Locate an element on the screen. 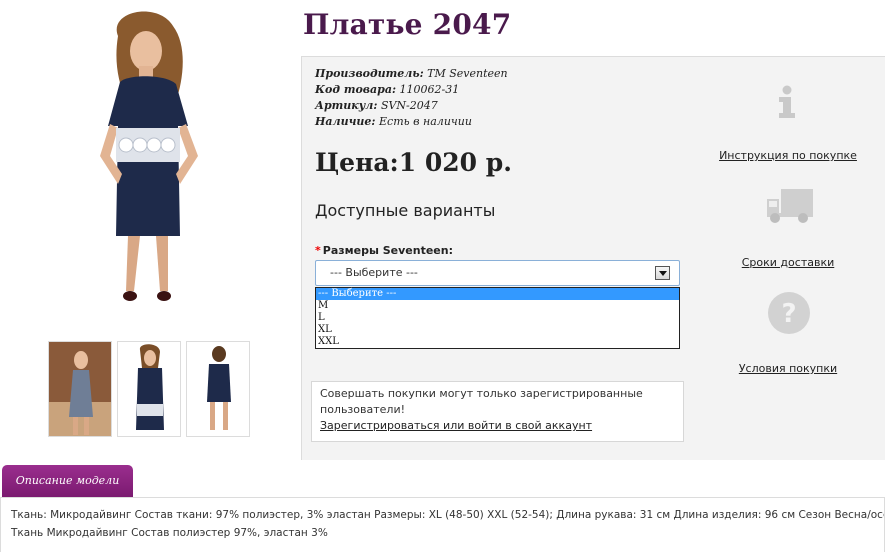 Image resolution: width=885 pixels, height=552 pixels. size-dropdown-list: --- Выберите --- M L XL XXL is located at coordinates (497, 318).